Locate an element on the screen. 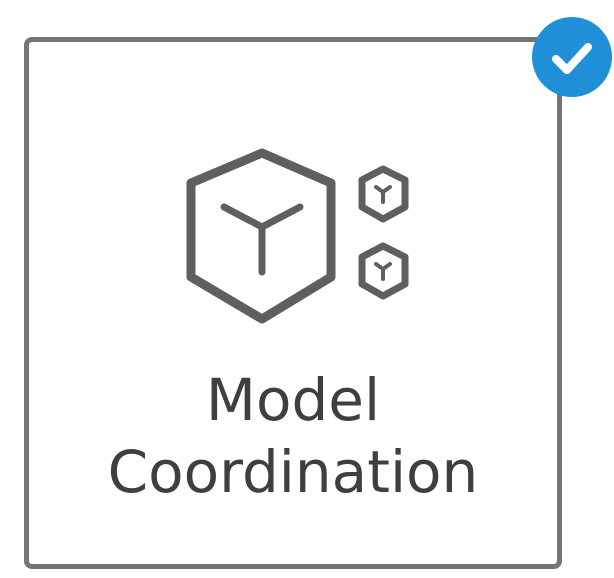 This screenshot has height=578, width=614. selected-check-badge is located at coordinates (572, 57).